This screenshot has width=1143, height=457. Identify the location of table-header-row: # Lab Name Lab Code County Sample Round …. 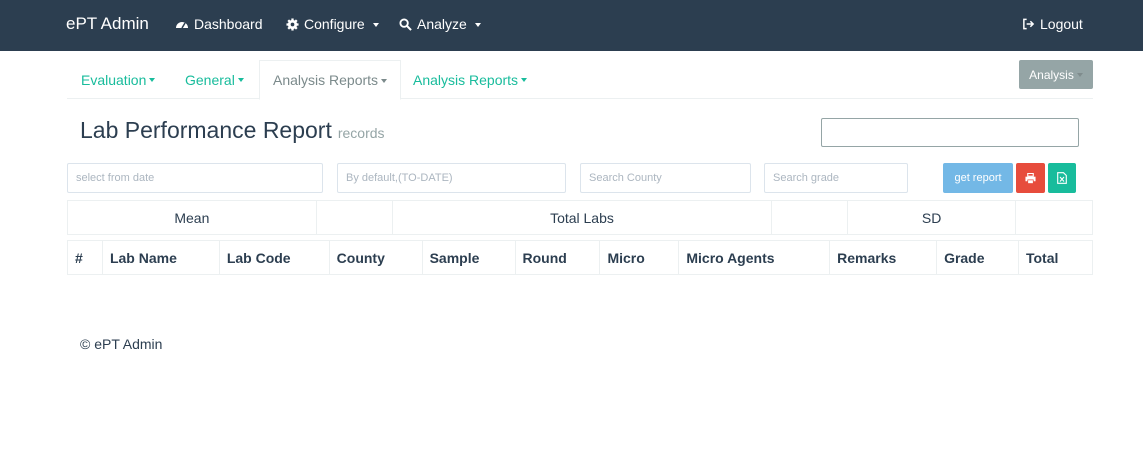
(580, 257).